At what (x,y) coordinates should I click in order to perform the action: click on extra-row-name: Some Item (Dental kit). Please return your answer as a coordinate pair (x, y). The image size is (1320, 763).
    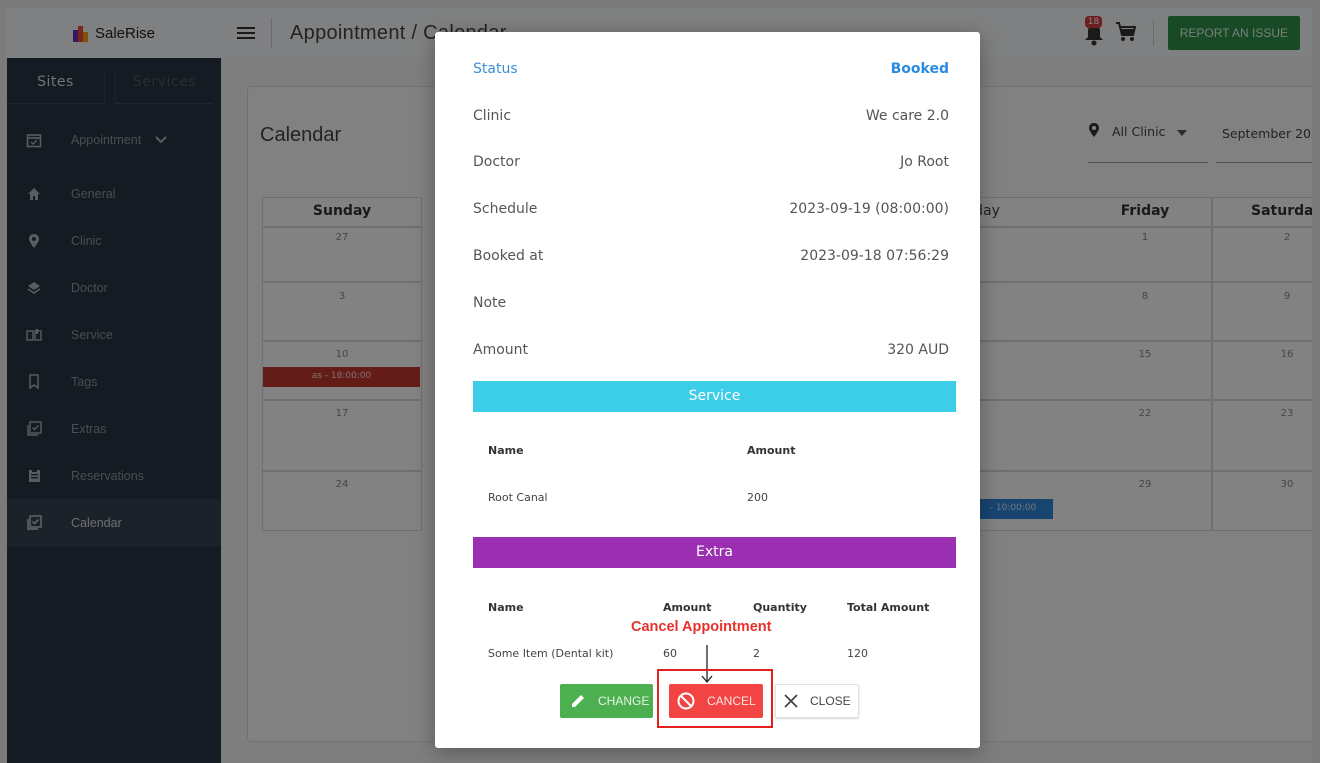
    Looking at the image, I should click on (551, 653).